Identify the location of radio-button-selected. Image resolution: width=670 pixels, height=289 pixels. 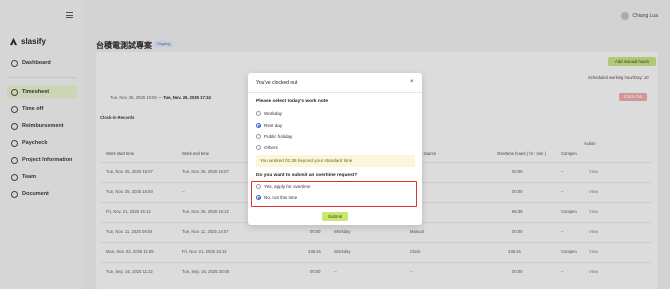
(258, 125).